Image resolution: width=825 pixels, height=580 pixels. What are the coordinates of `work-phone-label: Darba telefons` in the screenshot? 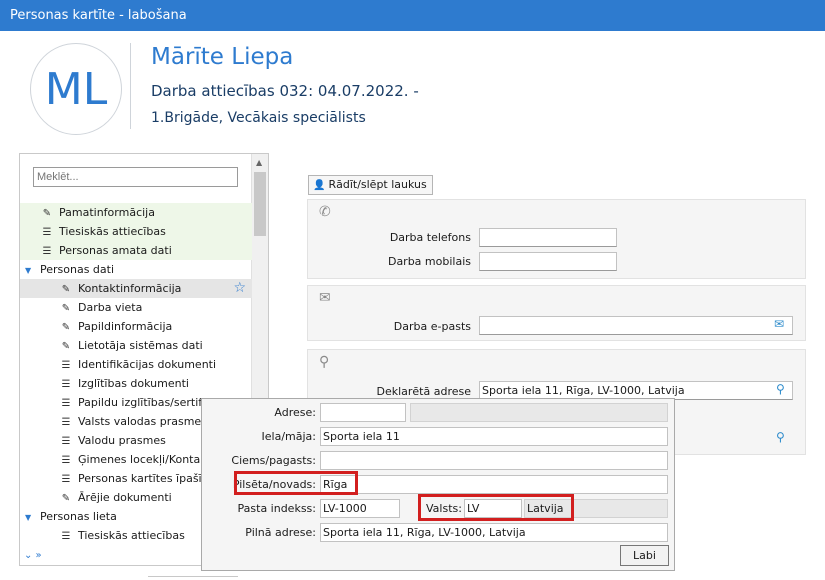 It's located at (430, 237).